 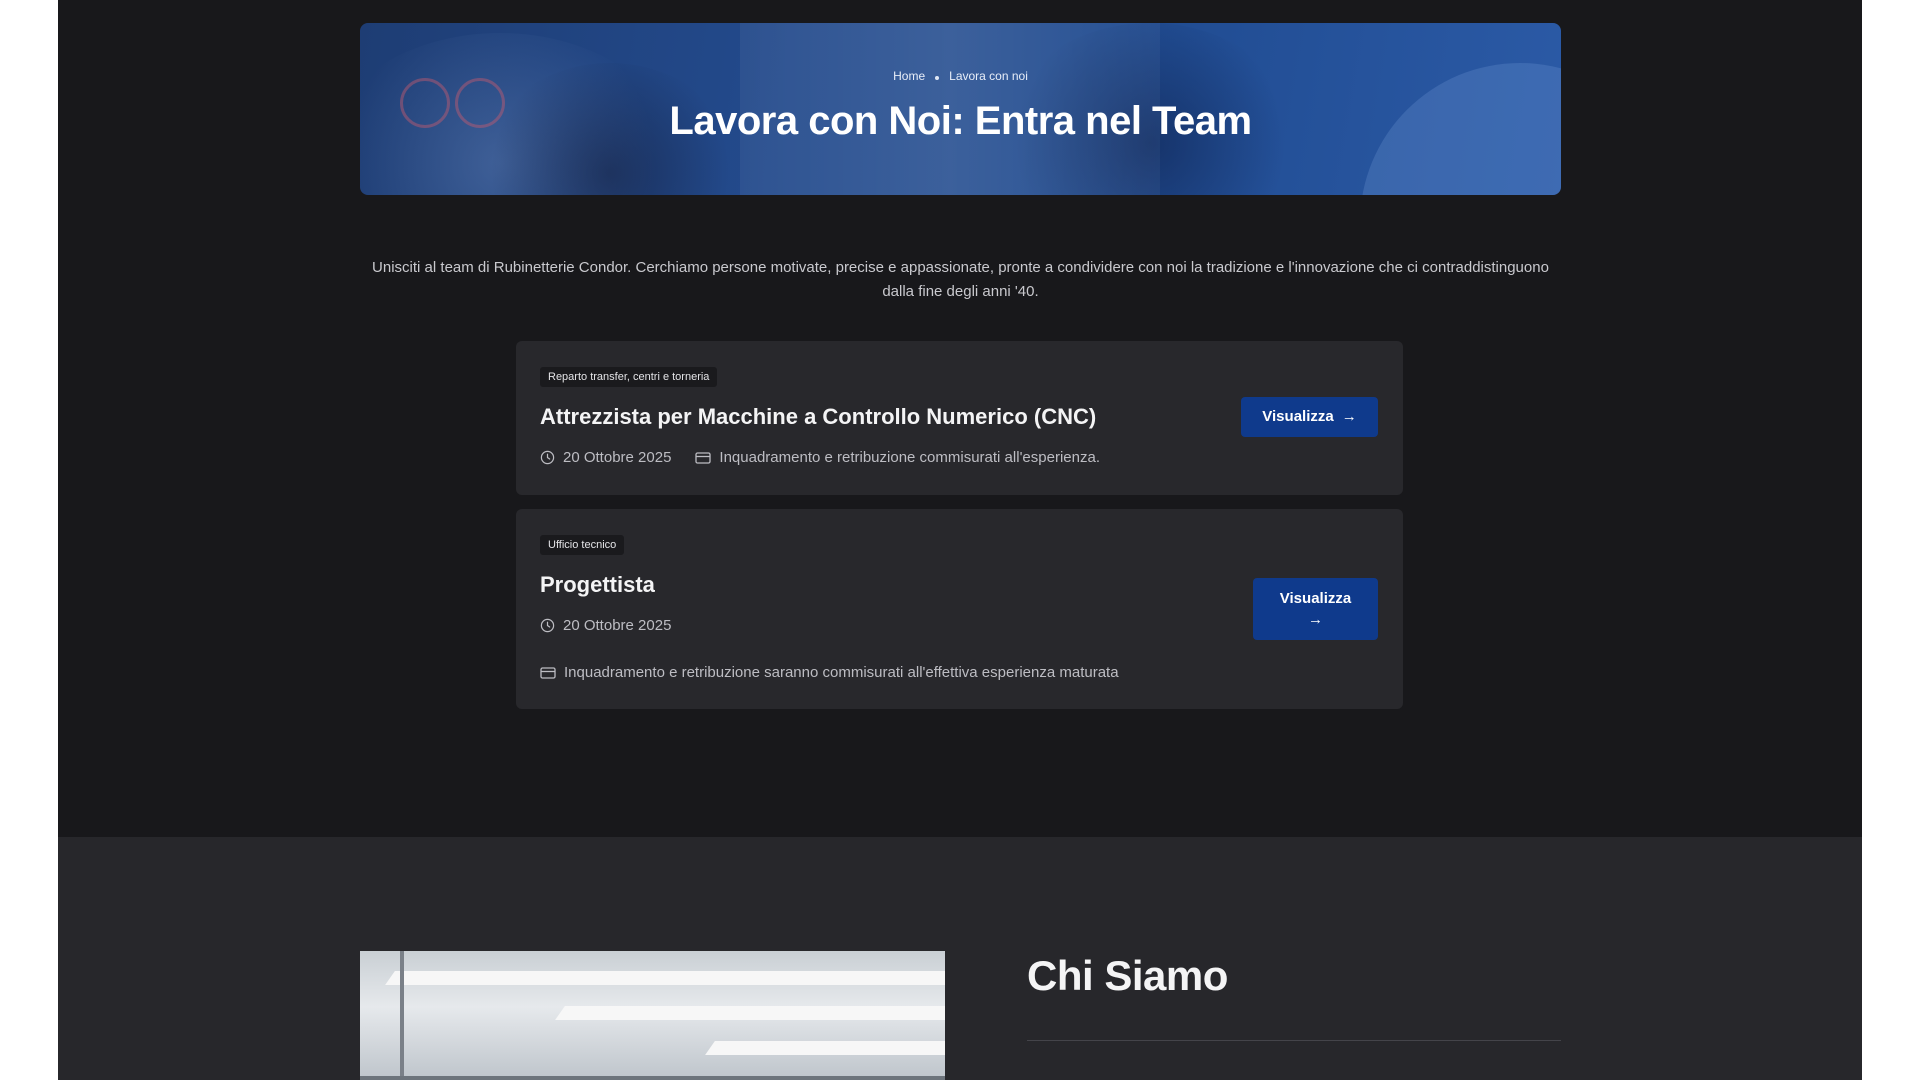 What do you see at coordinates (909, 76) in the screenshot?
I see `breadcrumb-home-link: Home` at bounding box center [909, 76].